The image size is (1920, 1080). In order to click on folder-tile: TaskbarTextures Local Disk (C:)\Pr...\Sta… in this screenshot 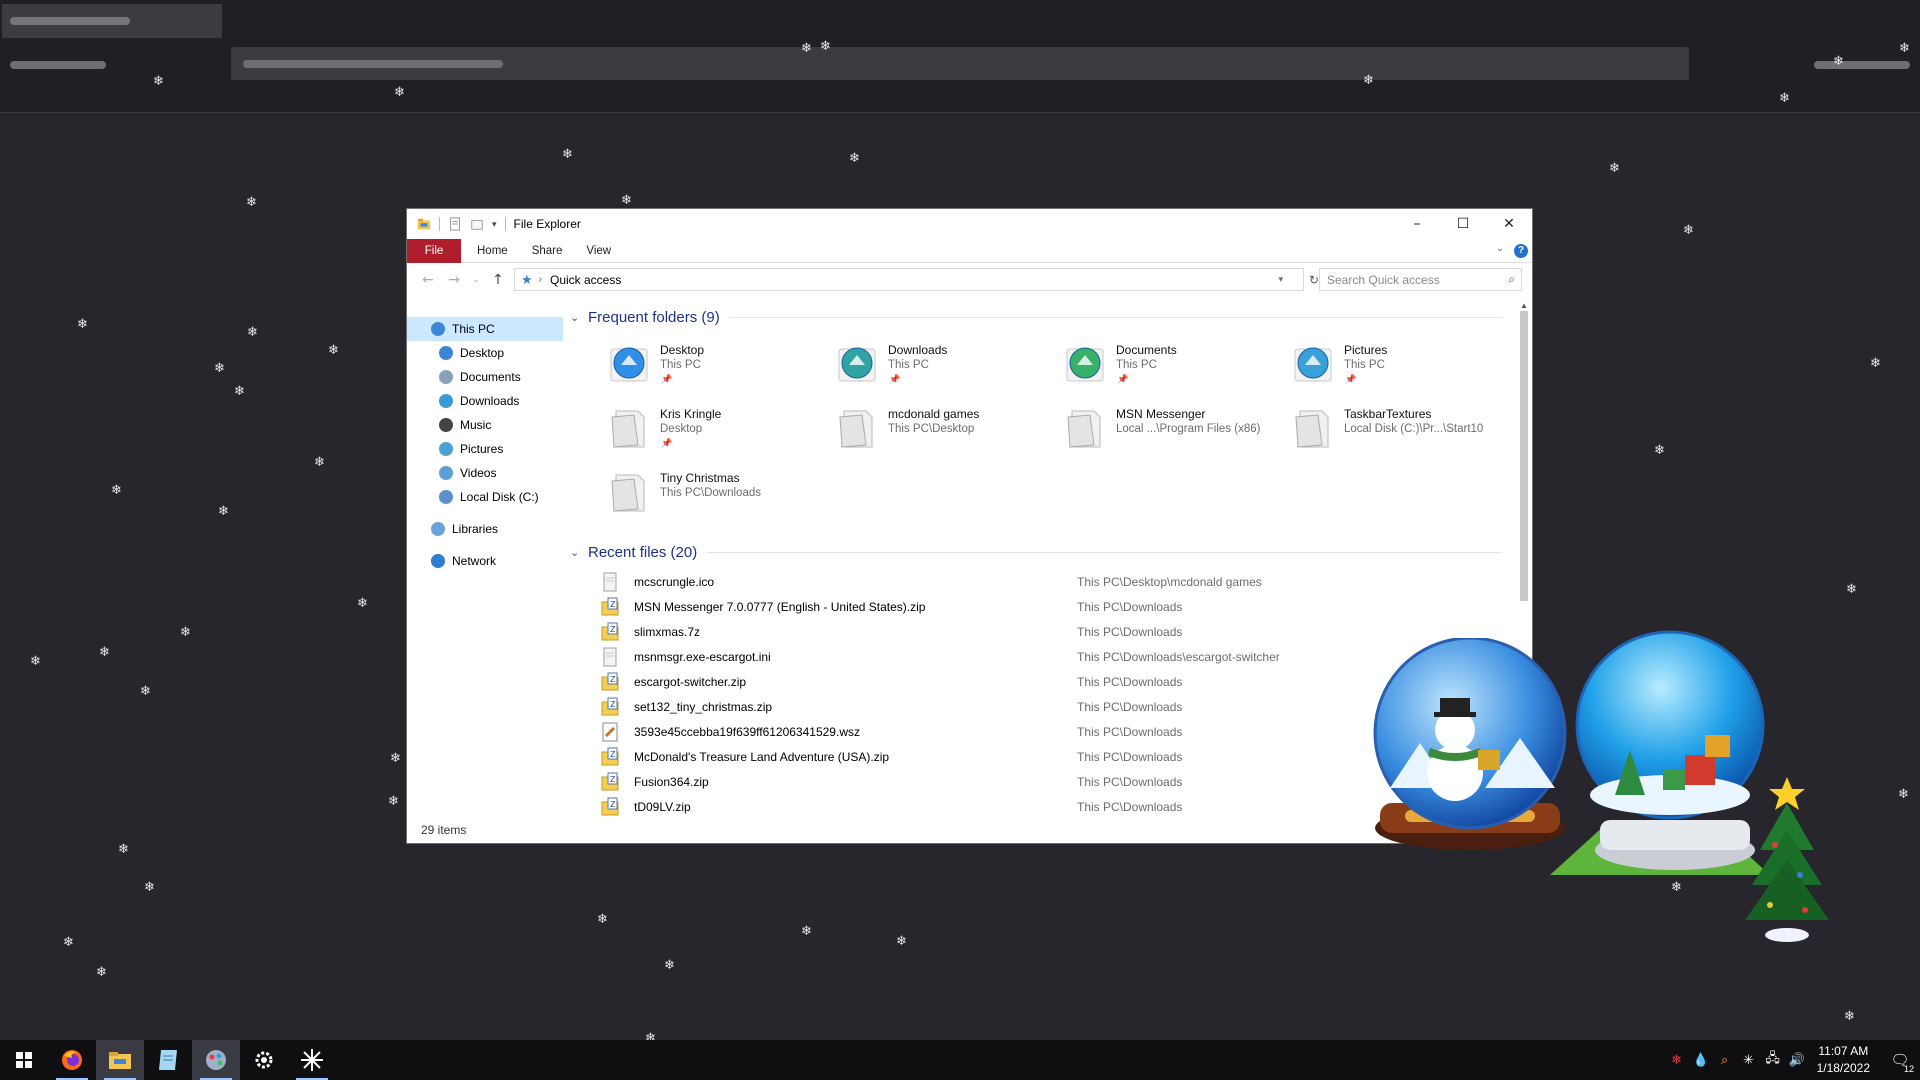, I will do `click(1402, 431)`.